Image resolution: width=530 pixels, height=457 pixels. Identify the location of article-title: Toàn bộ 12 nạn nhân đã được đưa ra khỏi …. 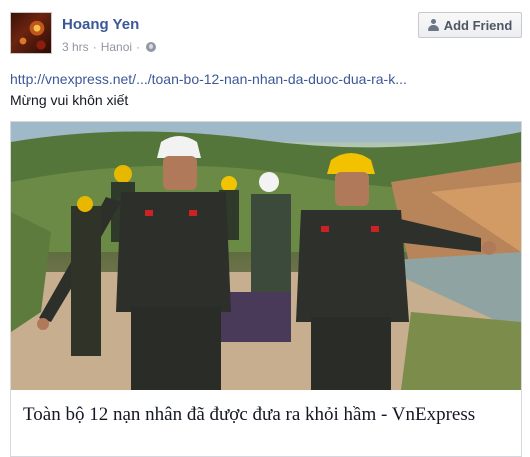
(268, 415).